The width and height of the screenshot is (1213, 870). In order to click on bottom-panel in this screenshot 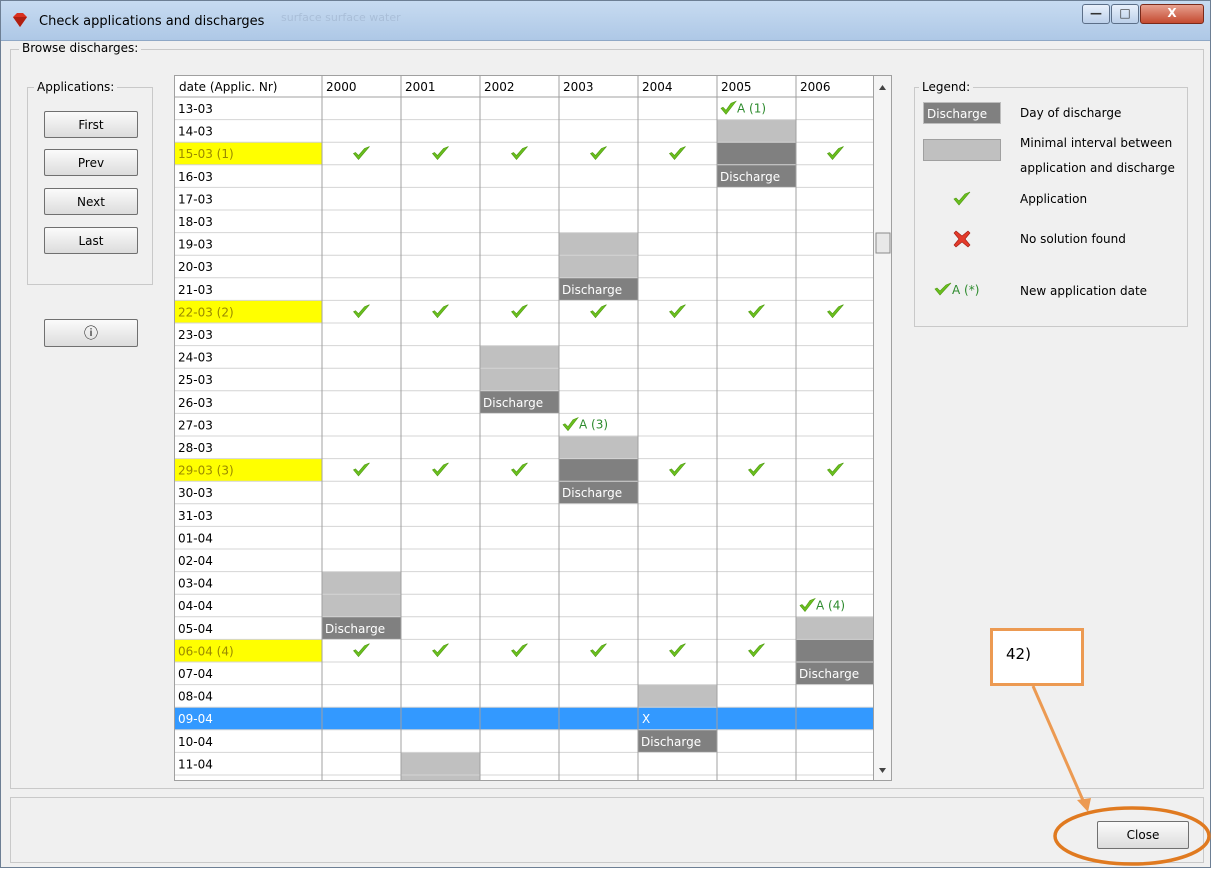, I will do `click(607, 830)`.